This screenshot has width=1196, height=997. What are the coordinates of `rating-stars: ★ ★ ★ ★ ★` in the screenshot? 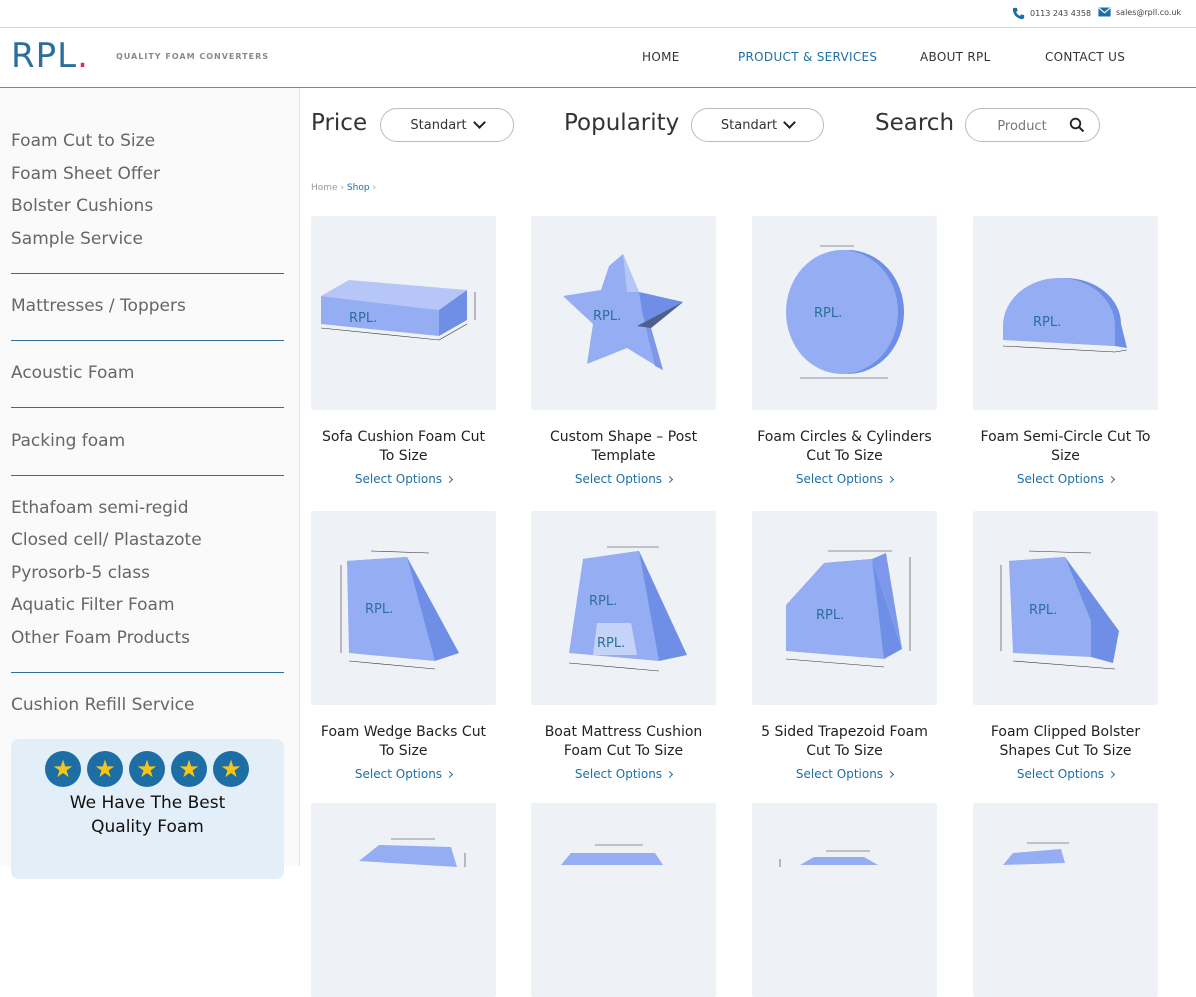 It's located at (147, 769).